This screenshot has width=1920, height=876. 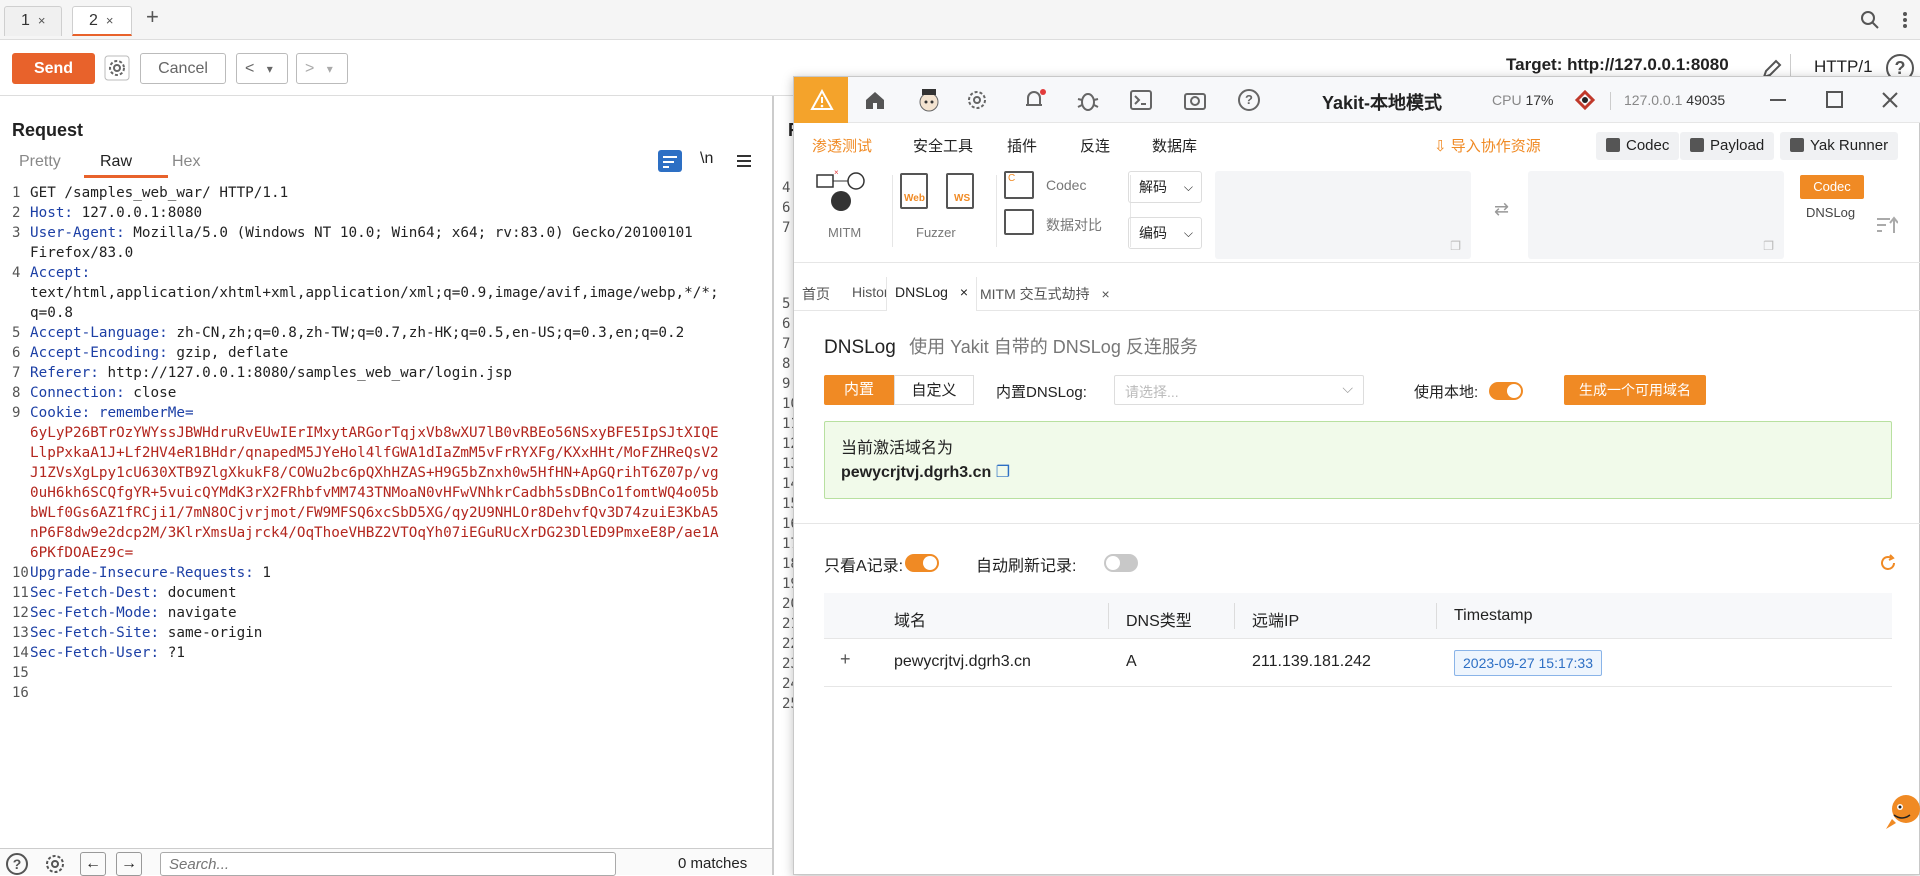 I want to click on next-match-button: →, so click(x=129, y=864).